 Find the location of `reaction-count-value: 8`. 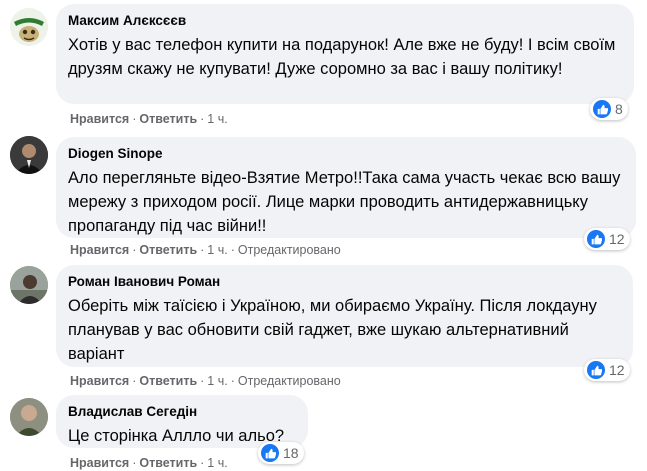

reaction-count-value: 8 is located at coordinates (619, 109).